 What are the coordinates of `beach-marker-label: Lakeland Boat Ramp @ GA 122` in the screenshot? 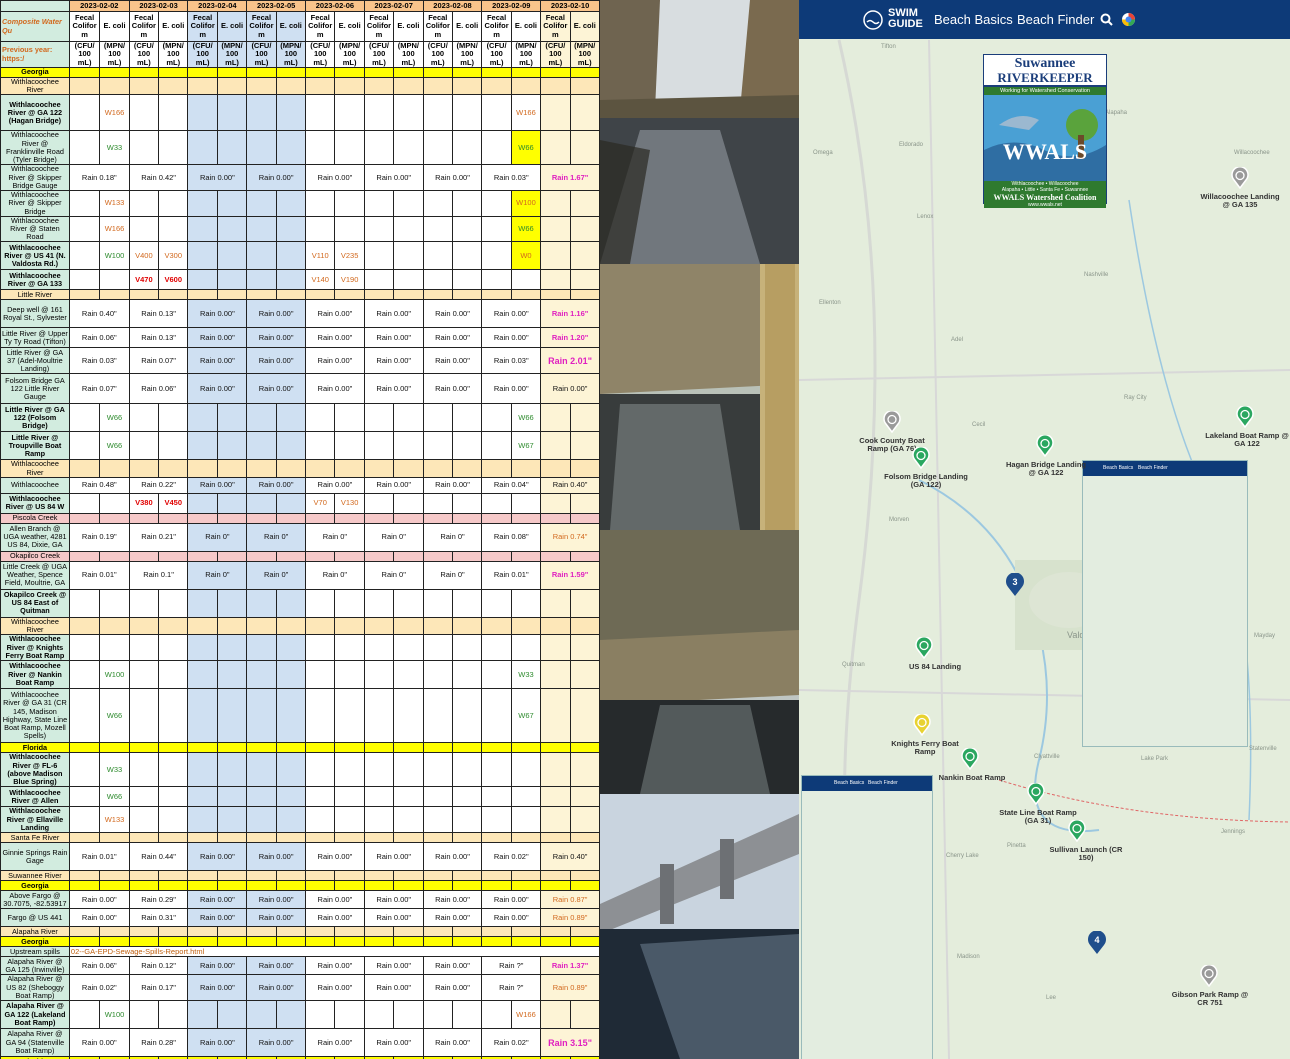 It's located at (1247, 440).